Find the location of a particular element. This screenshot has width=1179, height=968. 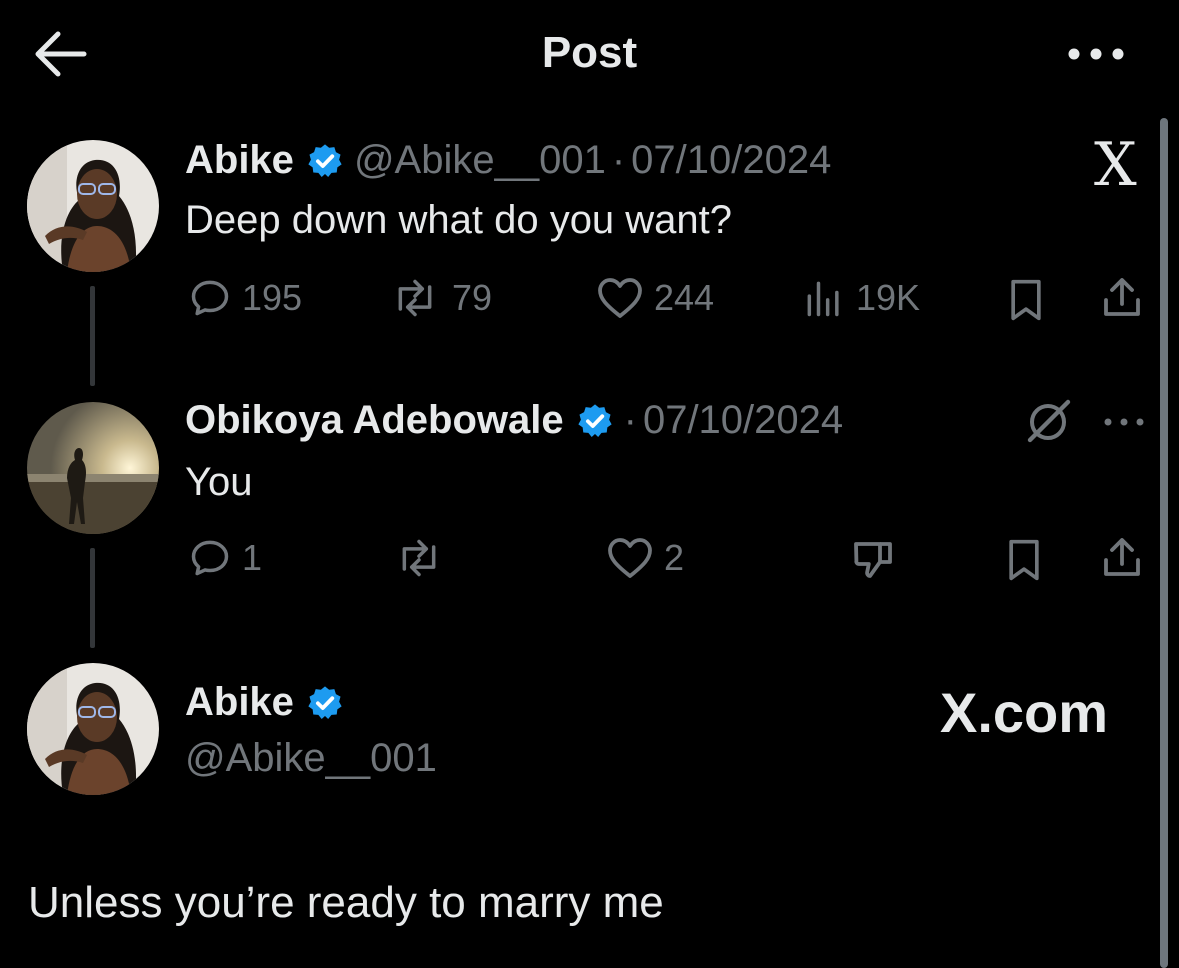

post2-header: Abike is located at coordinates (269, 702).